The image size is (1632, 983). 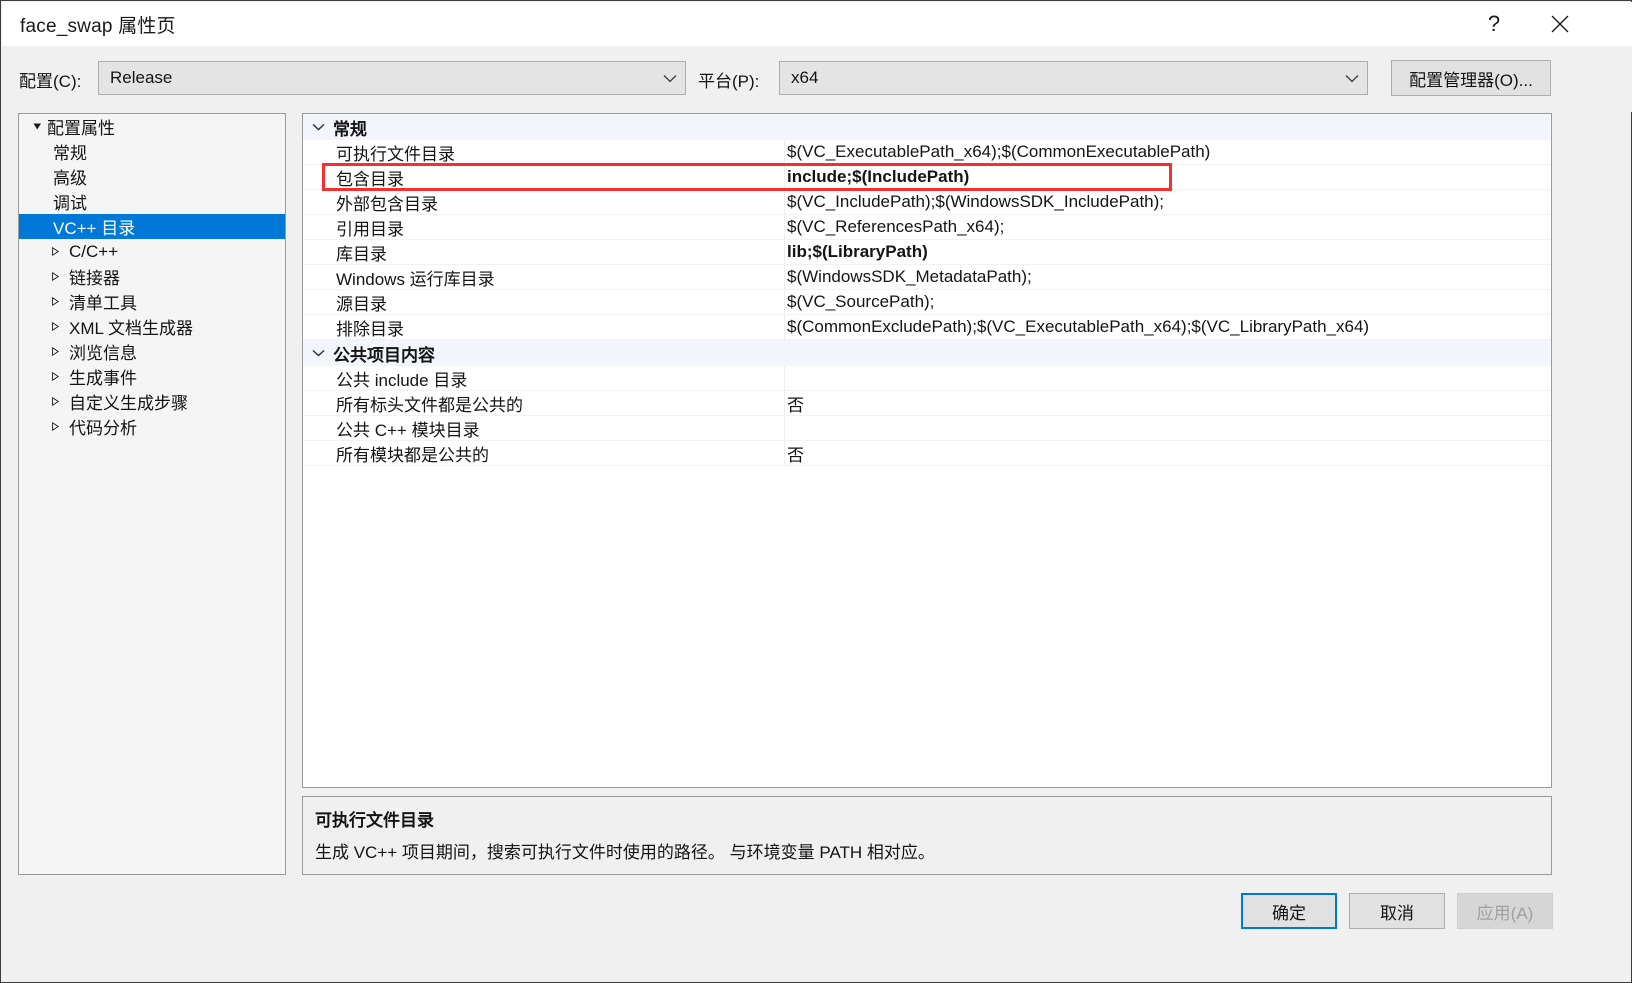 What do you see at coordinates (1168, 252) in the screenshot?
I see `property-value: lib;$(LibraryPath)` at bounding box center [1168, 252].